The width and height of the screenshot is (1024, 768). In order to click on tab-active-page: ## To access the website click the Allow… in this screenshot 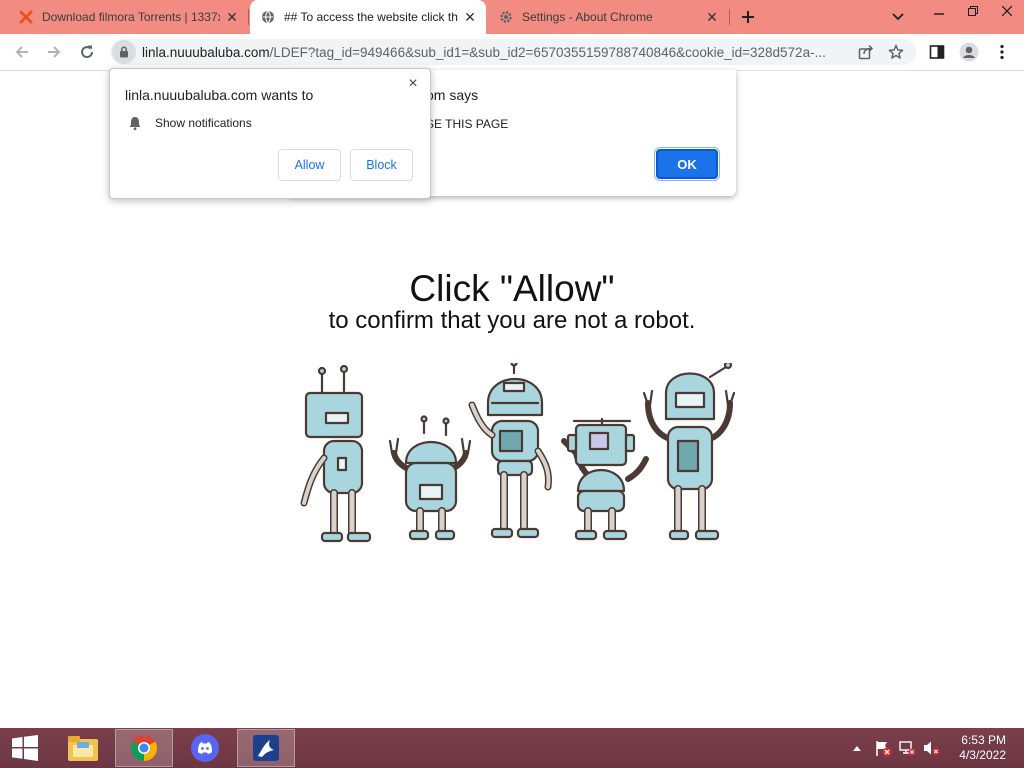, I will do `click(368, 17)`.